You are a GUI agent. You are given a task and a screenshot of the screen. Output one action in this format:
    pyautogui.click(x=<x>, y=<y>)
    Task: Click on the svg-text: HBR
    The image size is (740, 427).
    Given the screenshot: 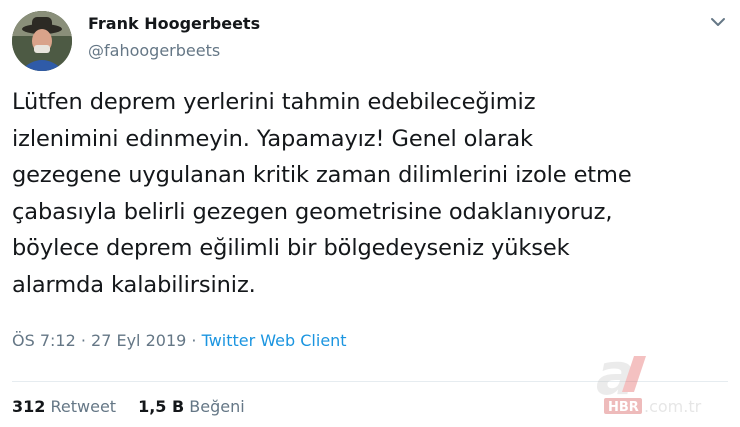 What is the action you would take?
    pyautogui.click(x=623, y=407)
    